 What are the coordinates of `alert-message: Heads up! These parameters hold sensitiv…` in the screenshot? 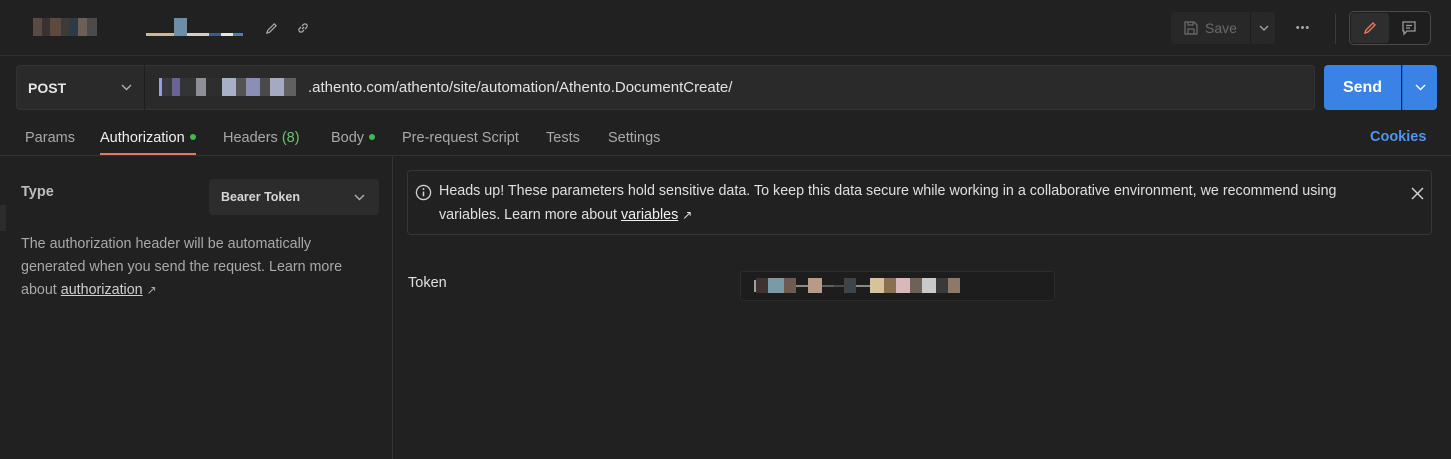 It's located at (914, 203).